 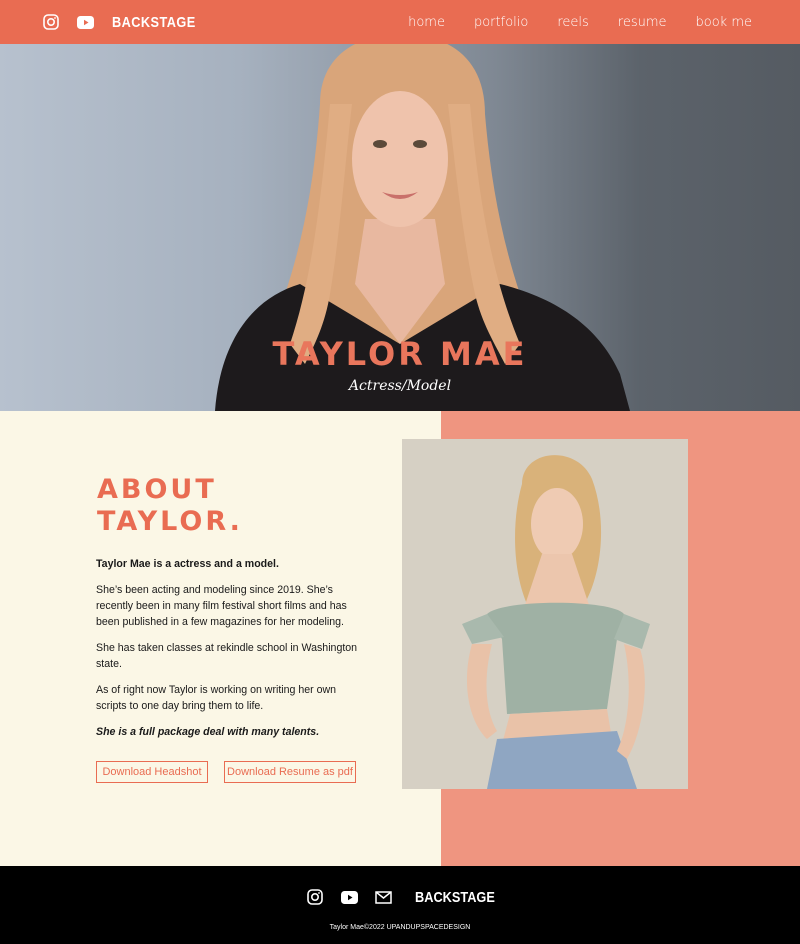 What do you see at coordinates (152, 772) in the screenshot?
I see `download-headshot-button: Download Headshot` at bounding box center [152, 772].